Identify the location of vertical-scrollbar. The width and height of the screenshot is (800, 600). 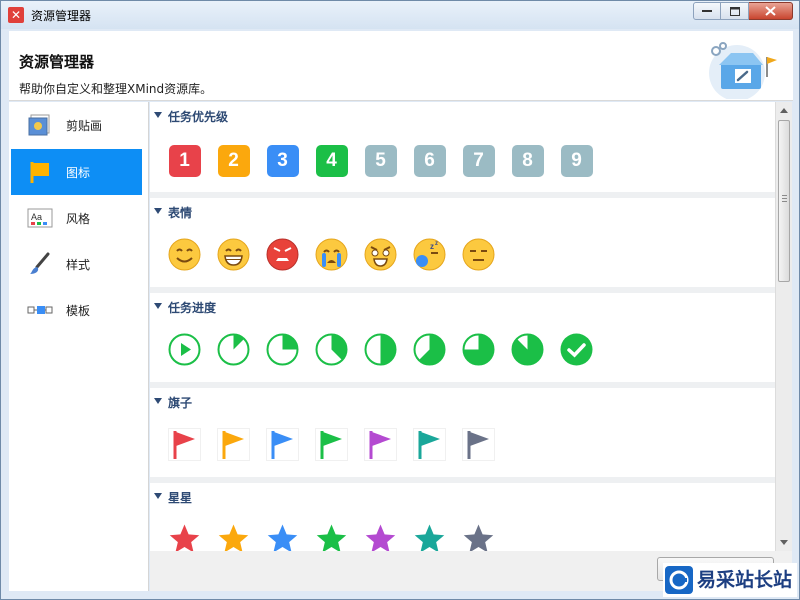
(783, 326).